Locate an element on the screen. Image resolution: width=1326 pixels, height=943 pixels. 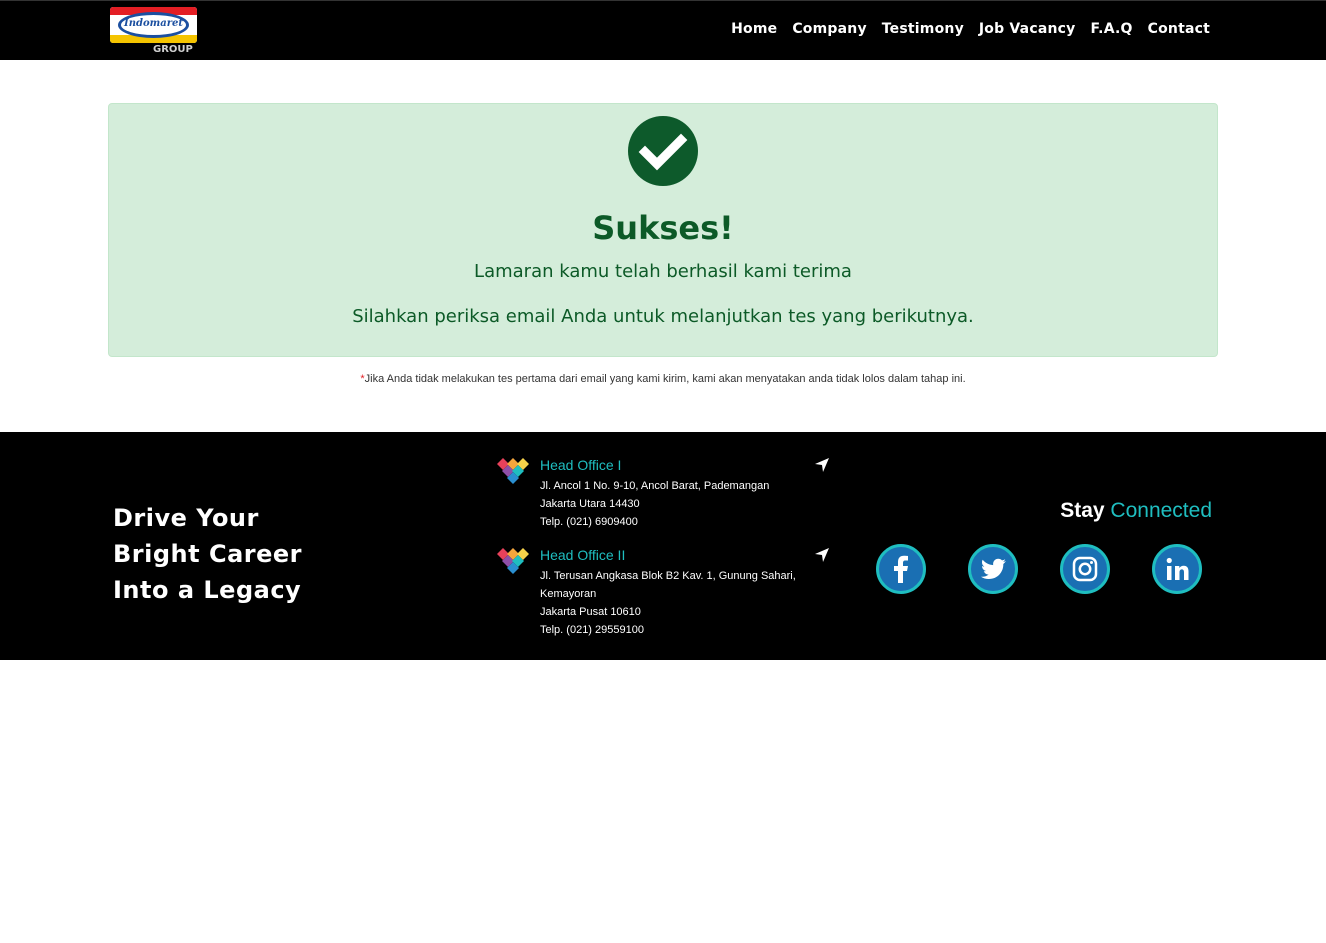
logo-group-text: GROUP is located at coordinates (173, 49).